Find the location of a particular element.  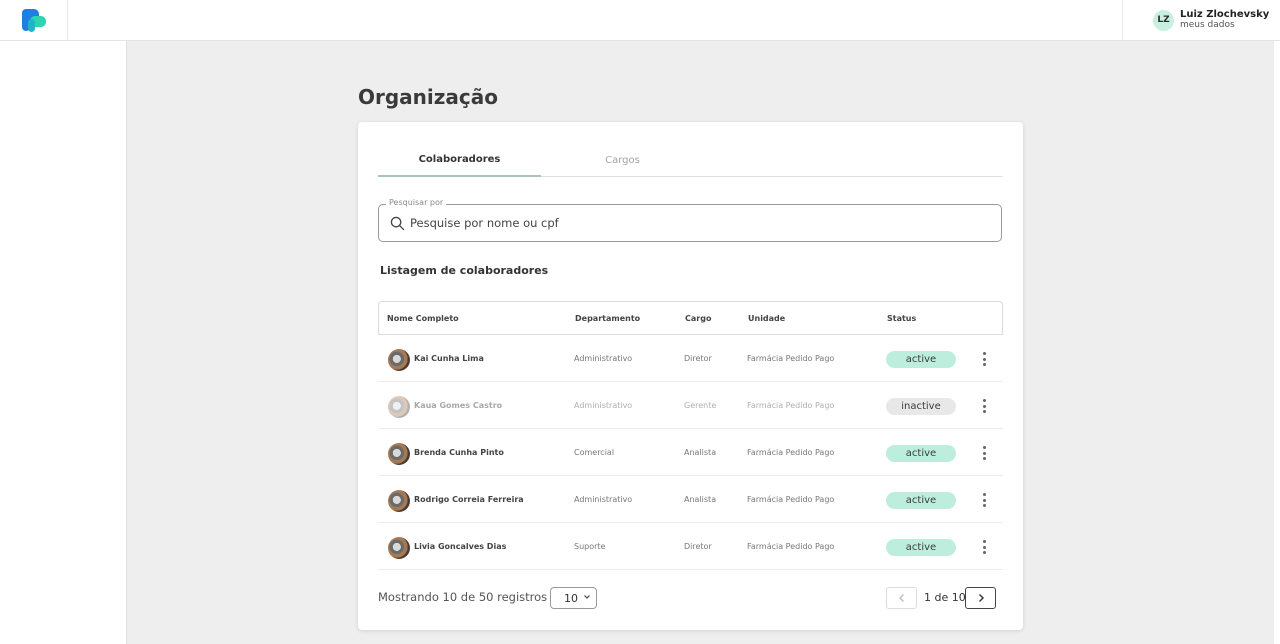

previous-page-button is located at coordinates (901, 598).